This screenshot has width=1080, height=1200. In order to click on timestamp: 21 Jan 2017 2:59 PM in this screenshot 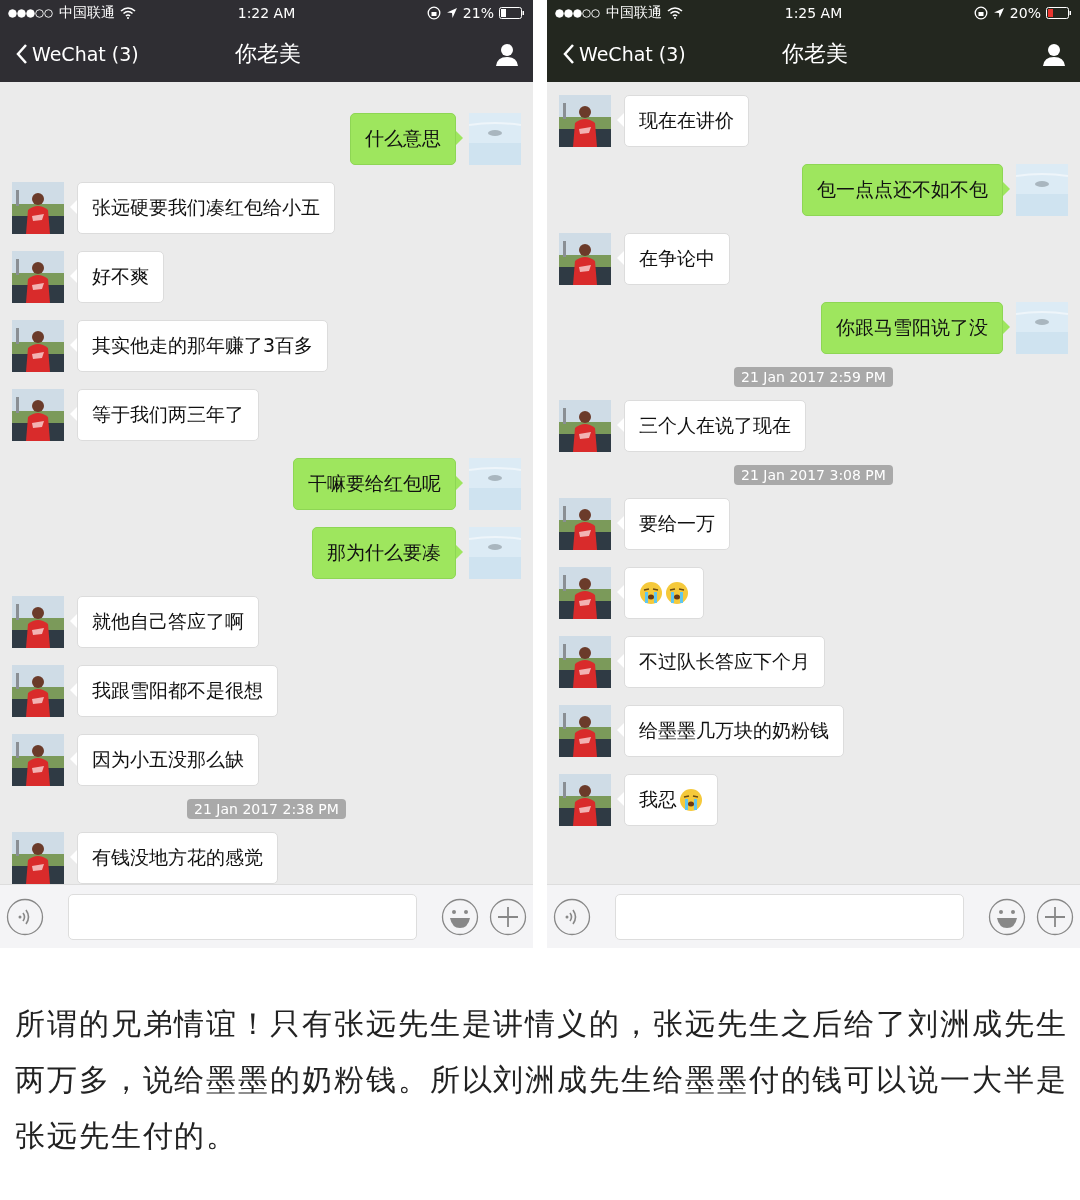, I will do `click(813, 377)`.